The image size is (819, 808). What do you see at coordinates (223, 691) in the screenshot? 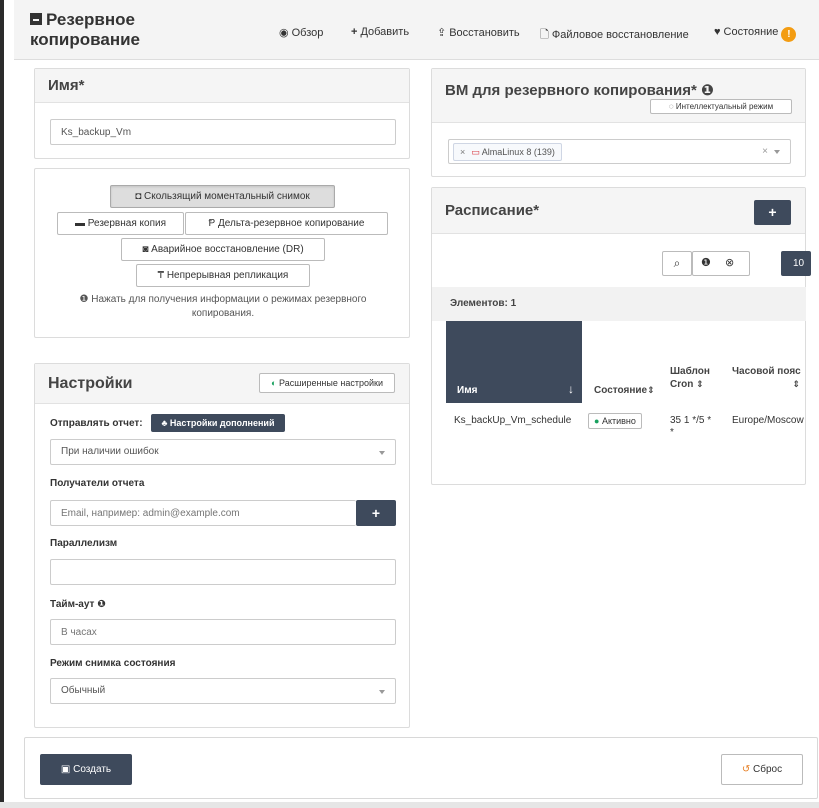
I see `snapshot-mode-select: Обычный` at bounding box center [223, 691].